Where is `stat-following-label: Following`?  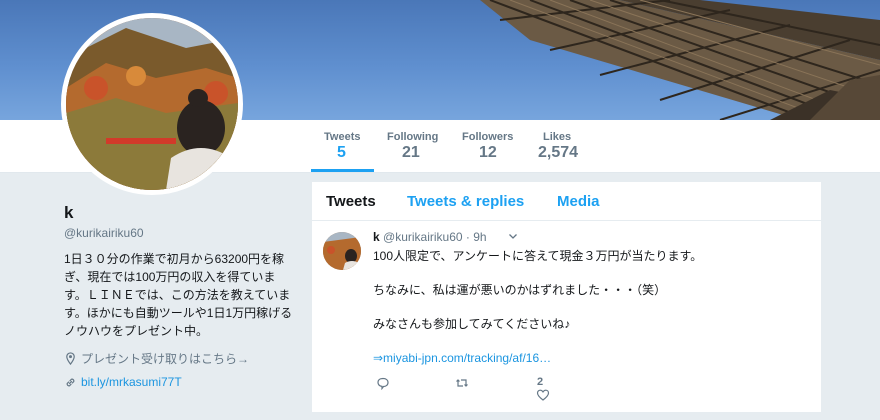
stat-following-label: Following is located at coordinates (413, 137).